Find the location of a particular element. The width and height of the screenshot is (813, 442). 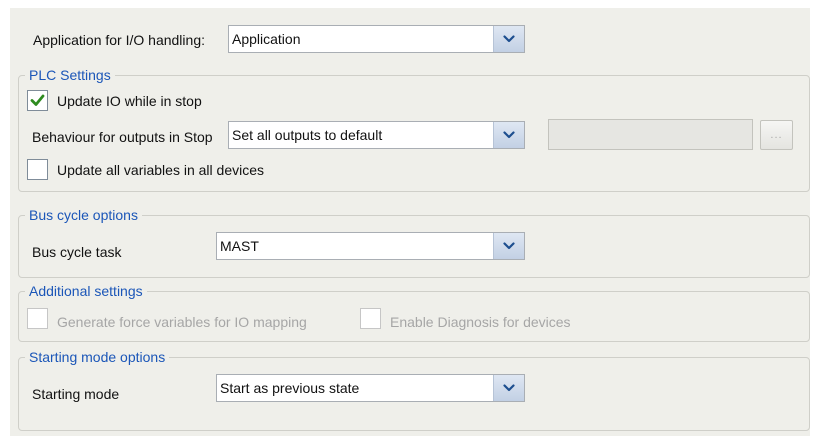

behaviour-value: Set all outputs to default is located at coordinates (307, 135).